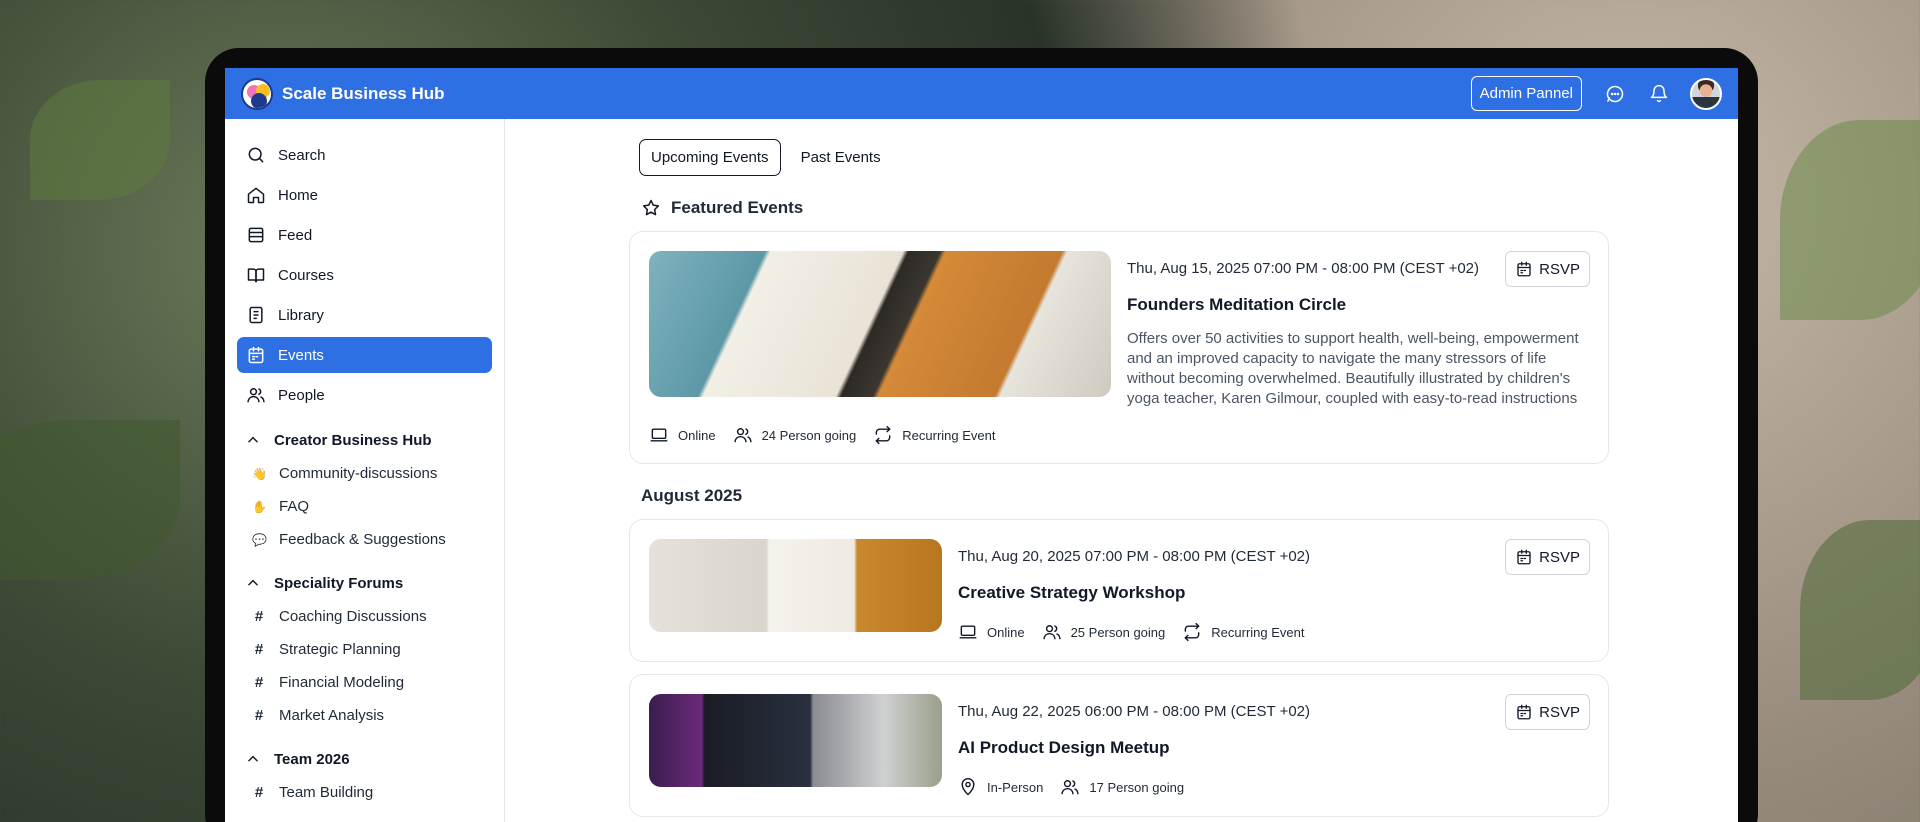  I want to click on location-text: Online, so click(697, 435).